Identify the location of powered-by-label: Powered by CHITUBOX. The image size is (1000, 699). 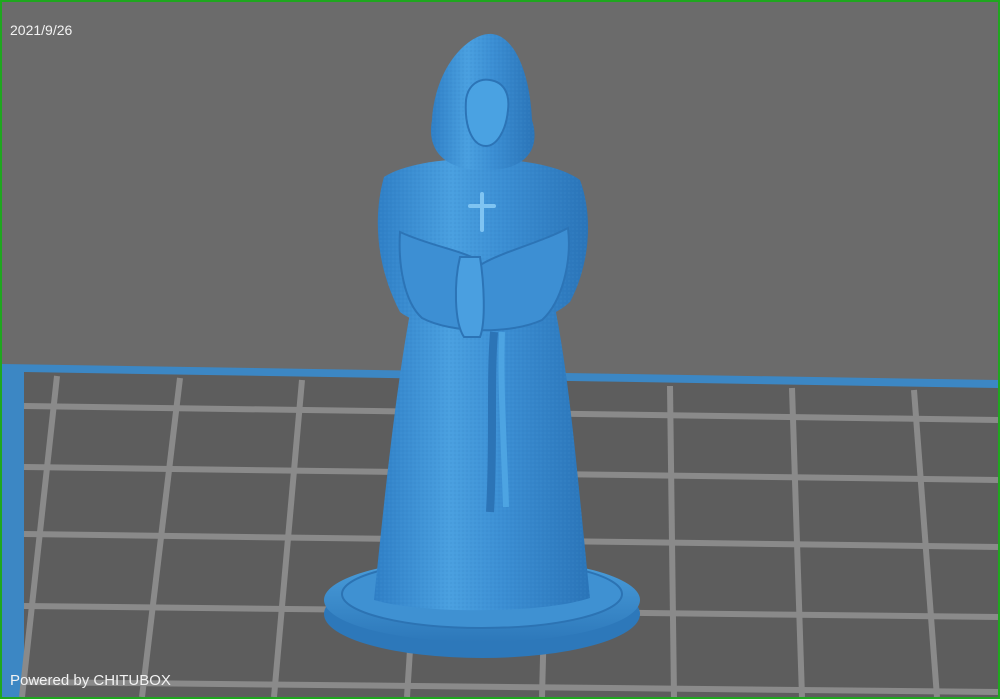
(90, 680).